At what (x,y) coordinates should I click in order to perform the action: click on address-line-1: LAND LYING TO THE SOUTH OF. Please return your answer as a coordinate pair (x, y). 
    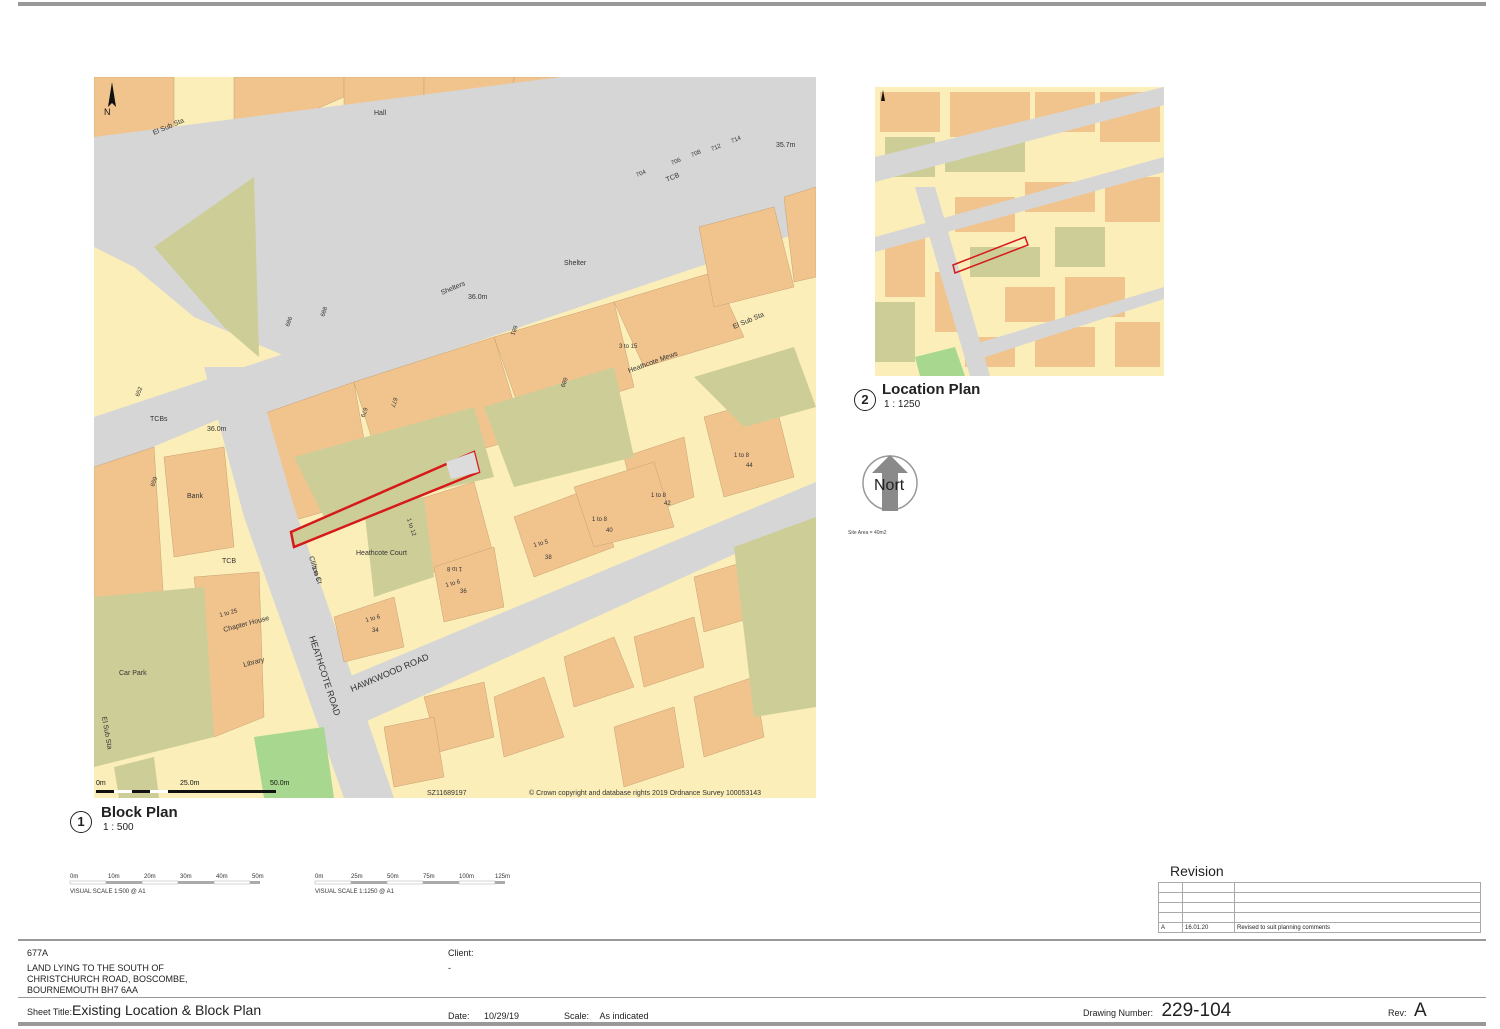
    Looking at the image, I should click on (95, 968).